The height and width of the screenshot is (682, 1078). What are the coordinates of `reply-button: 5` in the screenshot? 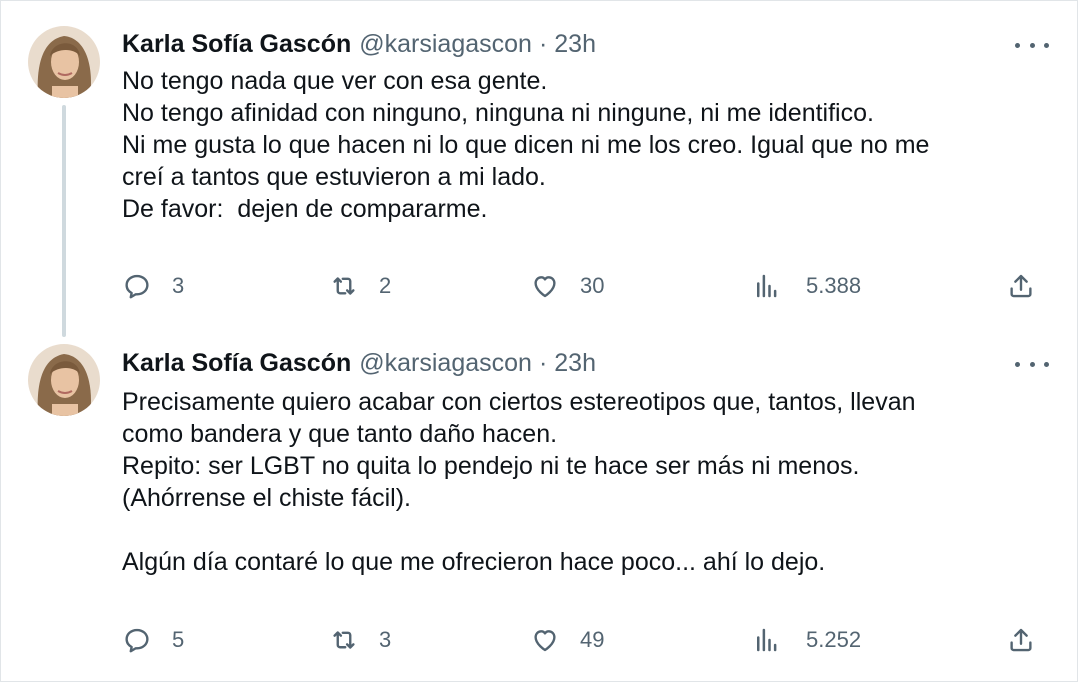 It's located at (153, 640).